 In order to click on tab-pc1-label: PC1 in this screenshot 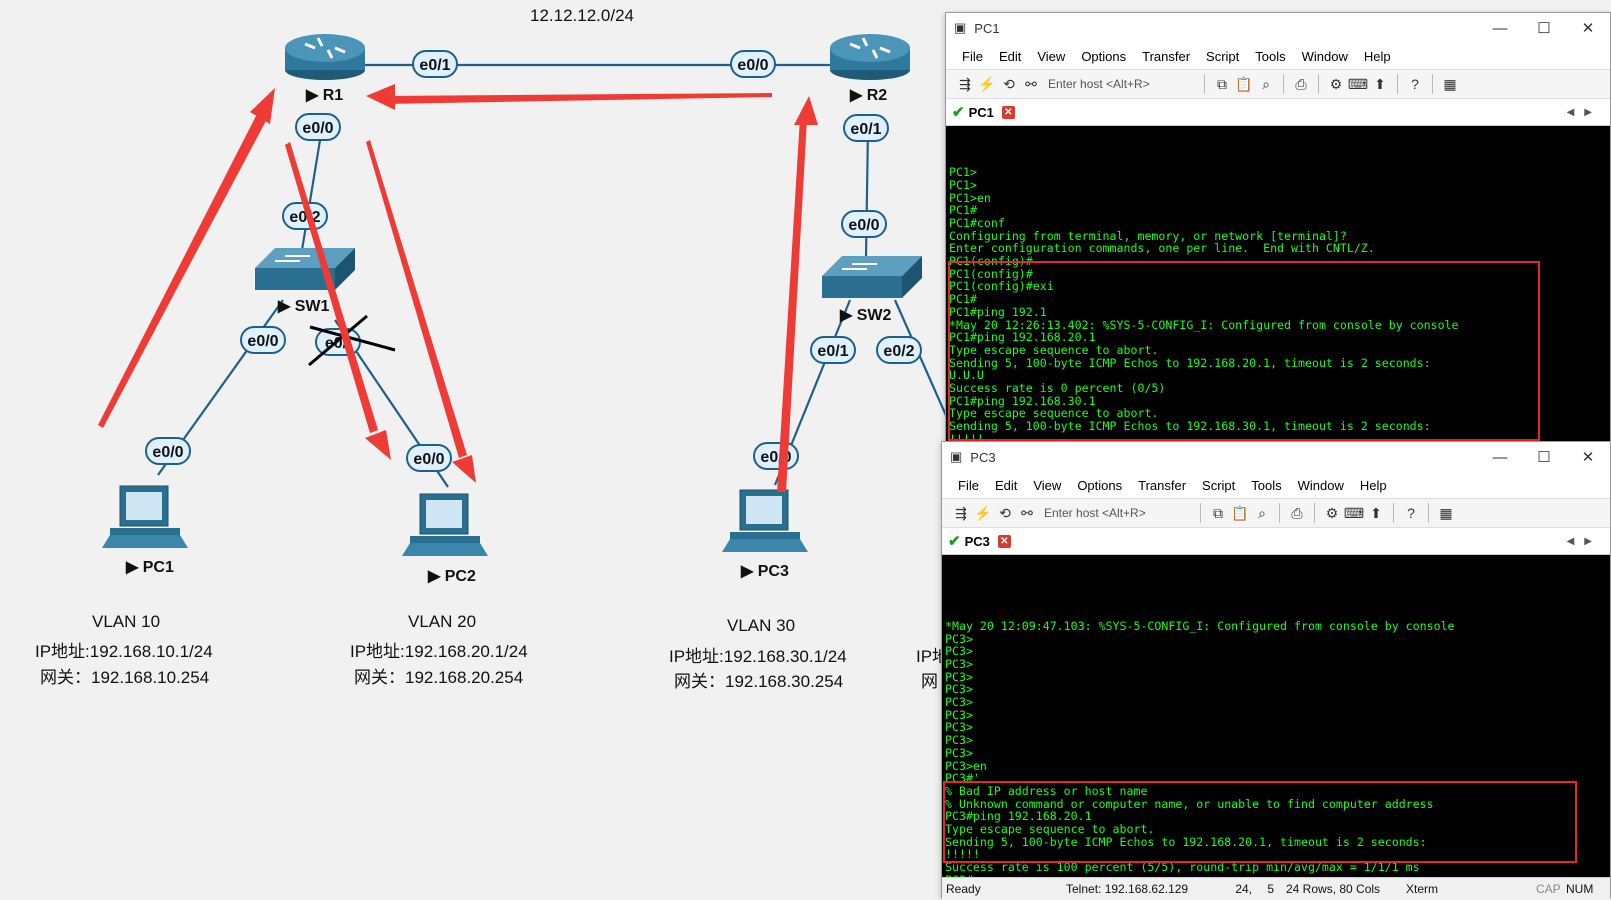, I will do `click(981, 112)`.